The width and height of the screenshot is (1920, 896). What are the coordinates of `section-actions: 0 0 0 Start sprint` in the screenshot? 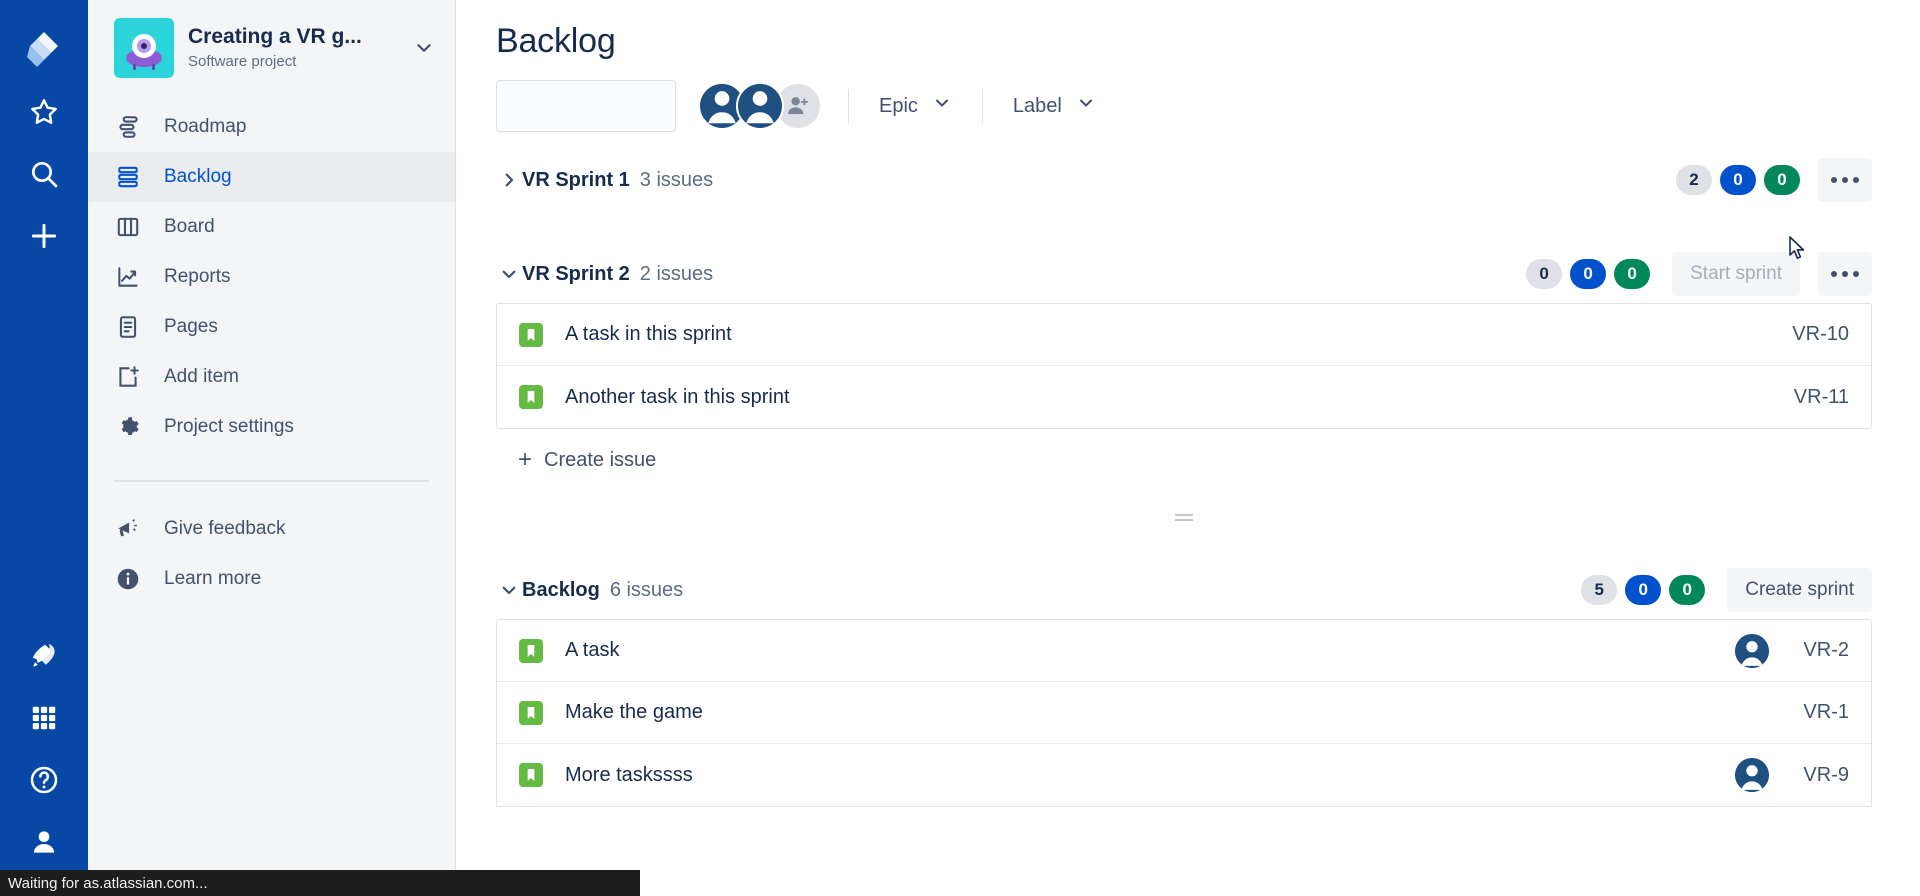 It's located at (1695, 274).